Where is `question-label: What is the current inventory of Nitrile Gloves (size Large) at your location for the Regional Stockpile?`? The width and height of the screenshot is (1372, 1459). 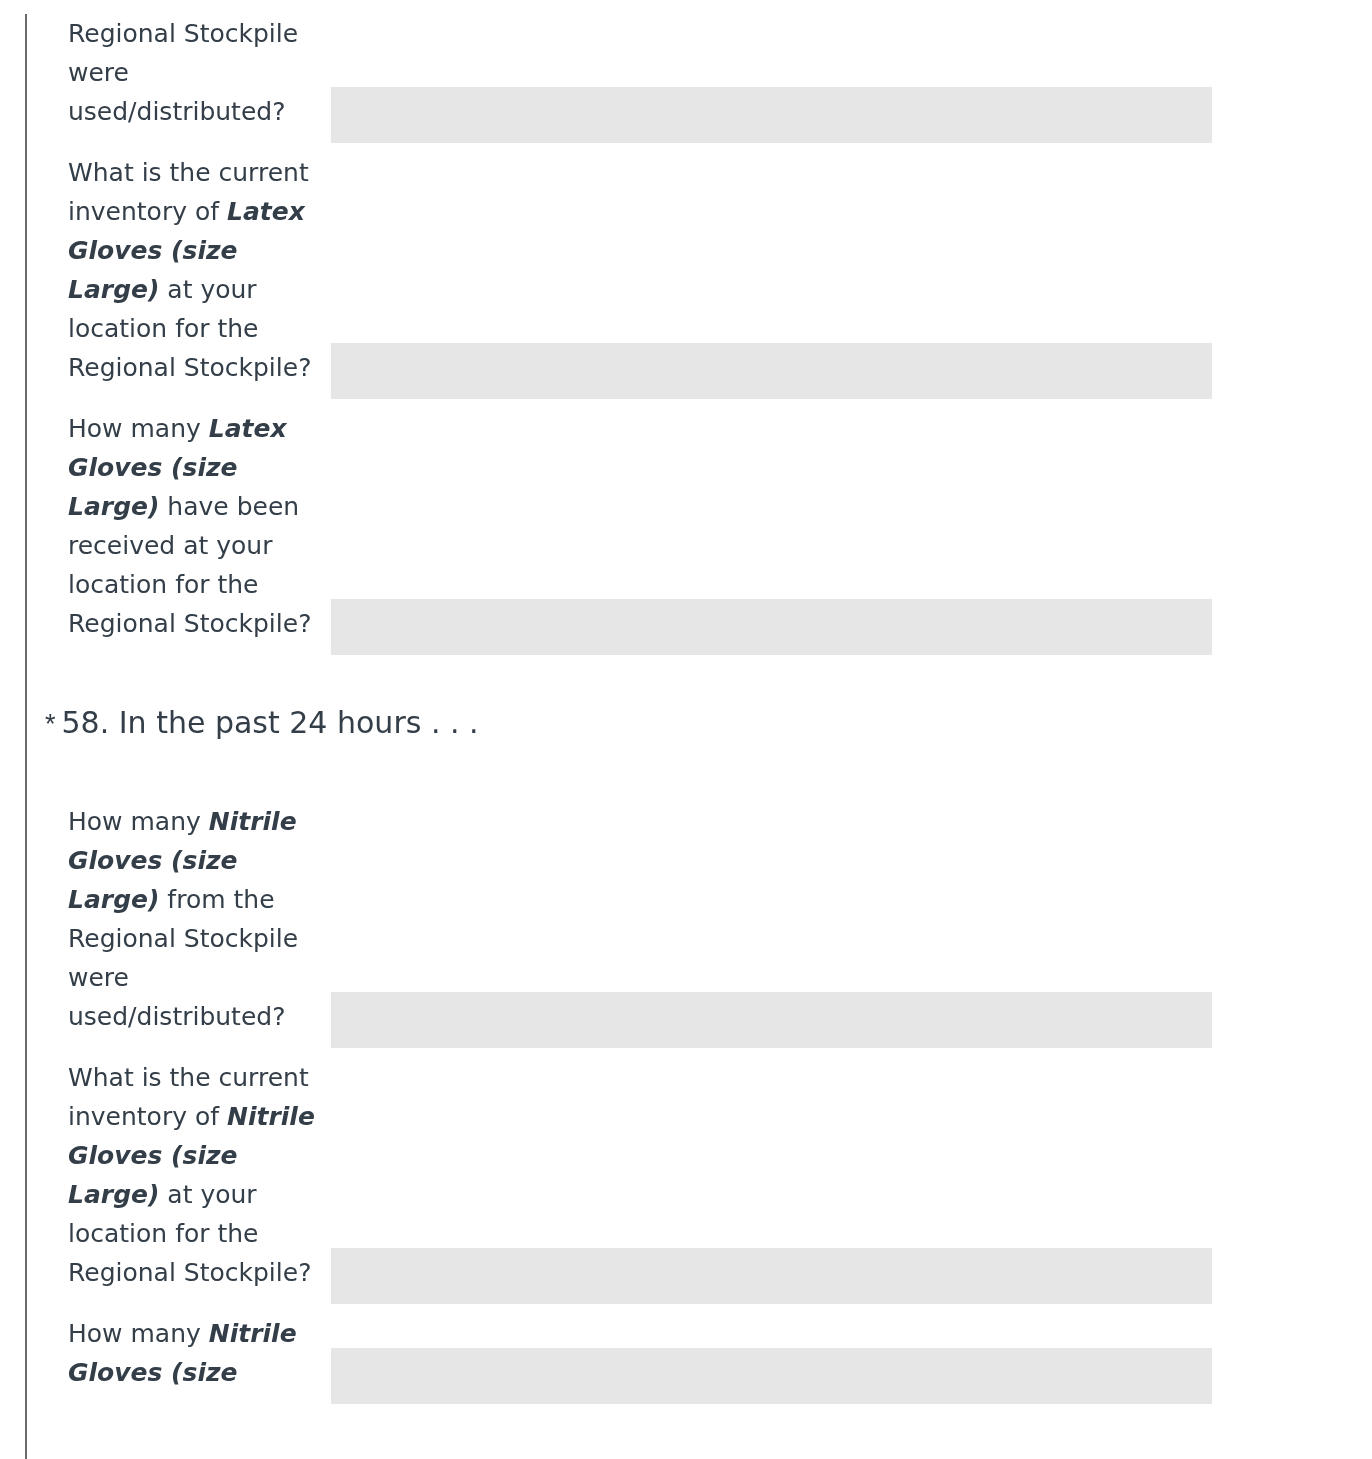
question-label: What is the current inventory of Nitrile Gloves (size Large) at your location for the Regional Stockpile? is located at coordinates (192, 1175).